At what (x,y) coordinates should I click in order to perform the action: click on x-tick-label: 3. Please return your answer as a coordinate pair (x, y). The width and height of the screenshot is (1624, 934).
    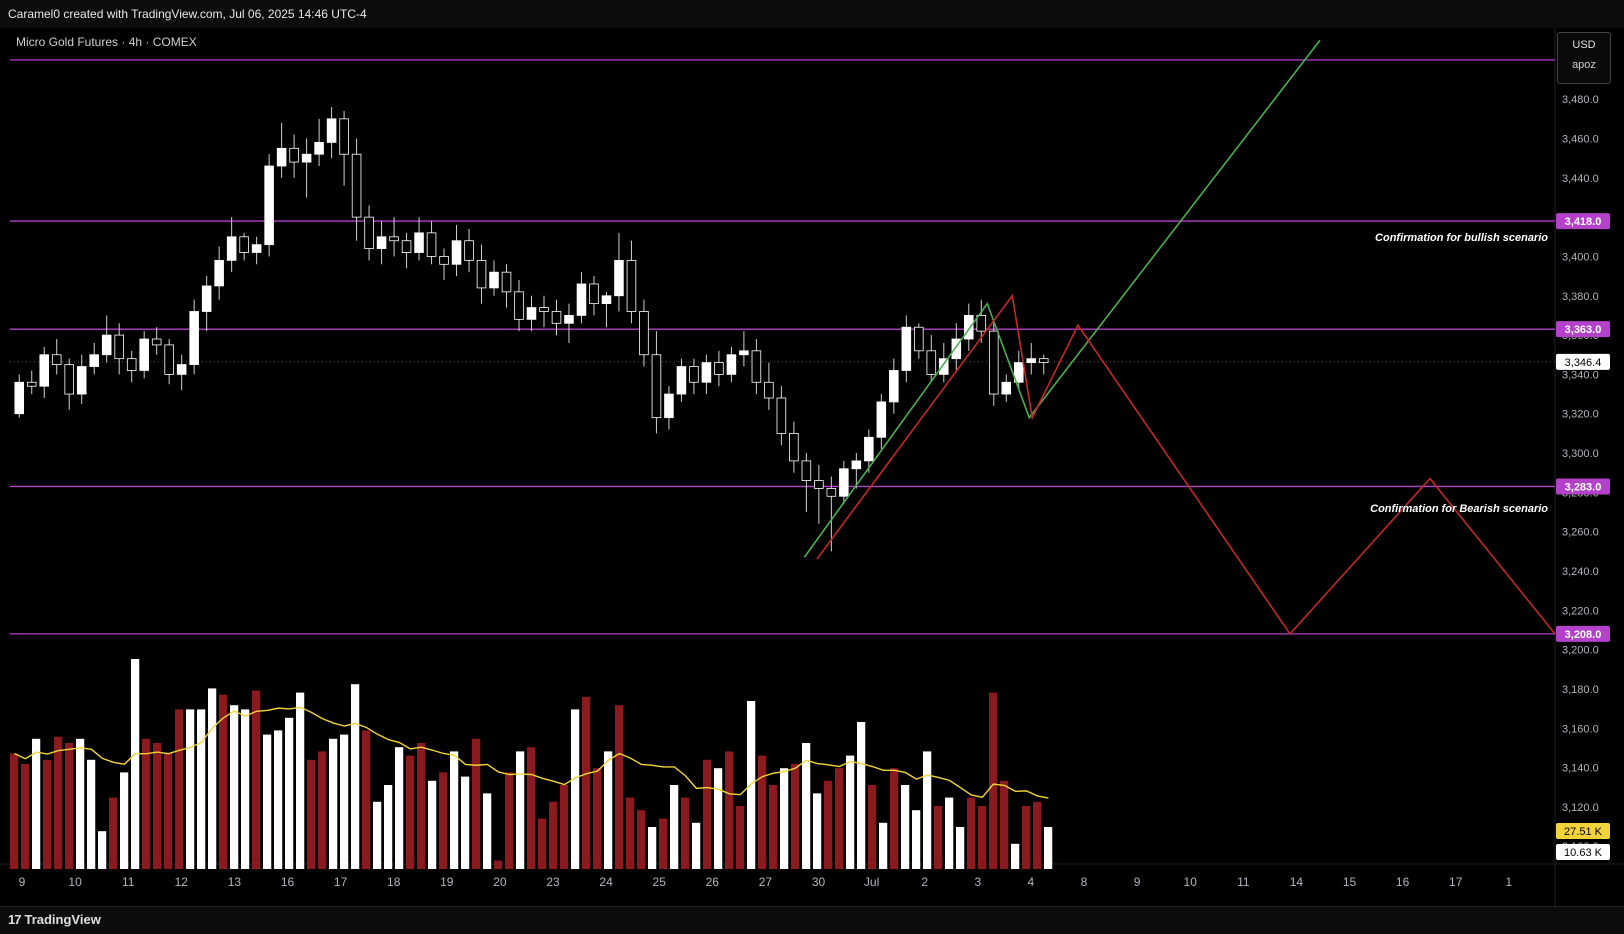
    Looking at the image, I should click on (977, 882).